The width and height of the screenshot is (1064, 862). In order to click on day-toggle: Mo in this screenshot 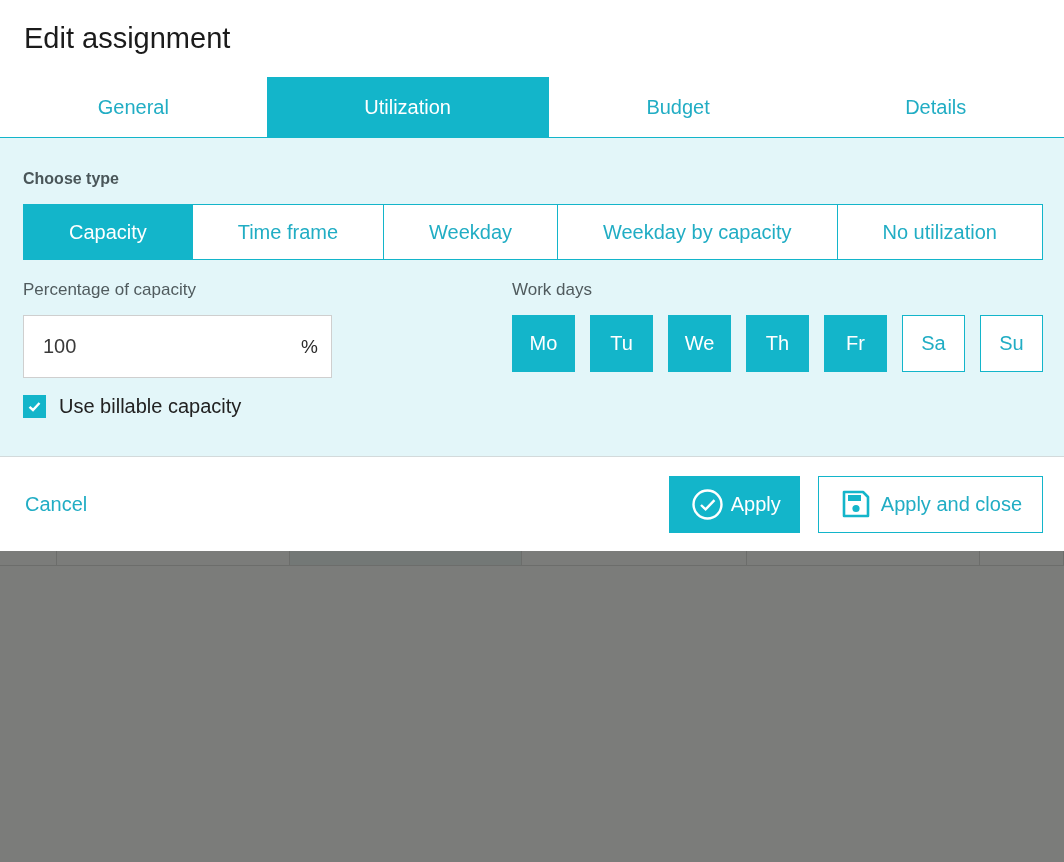, I will do `click(543, 343)`.